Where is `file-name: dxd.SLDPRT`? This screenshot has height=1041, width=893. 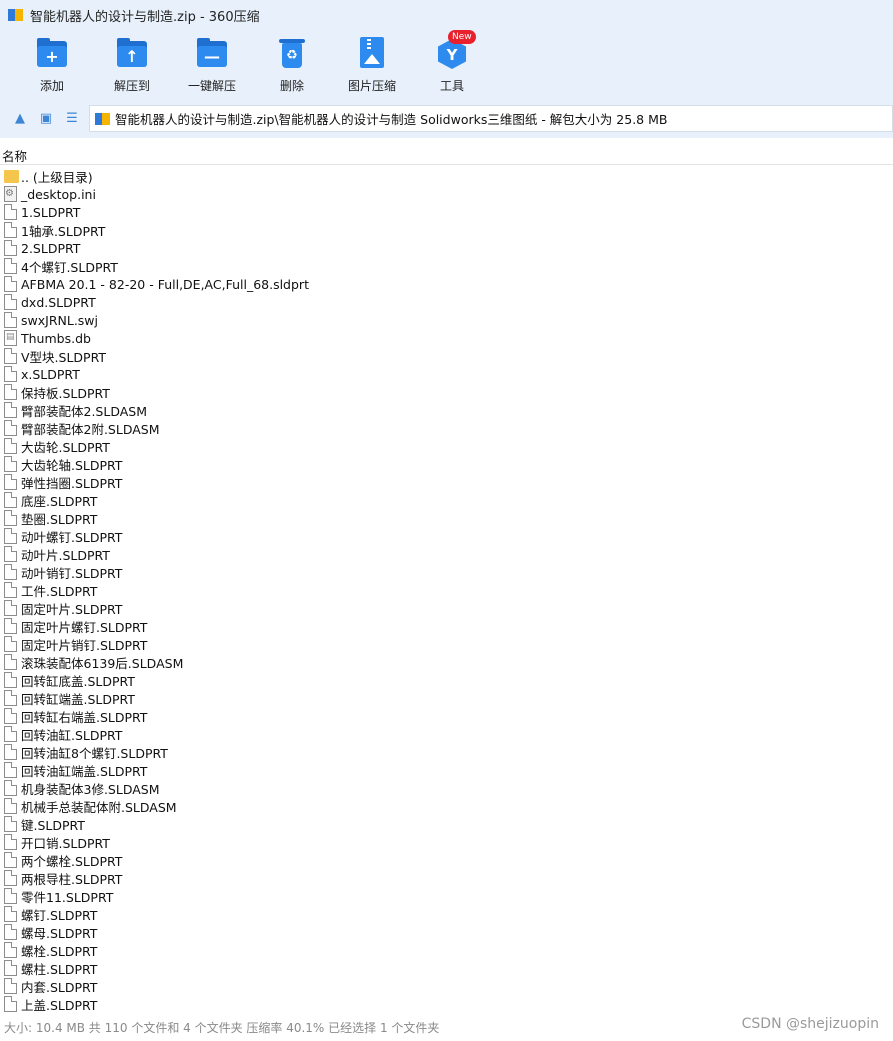 file-name: dxd.SLDPRT is located at coordinates (58, 302).